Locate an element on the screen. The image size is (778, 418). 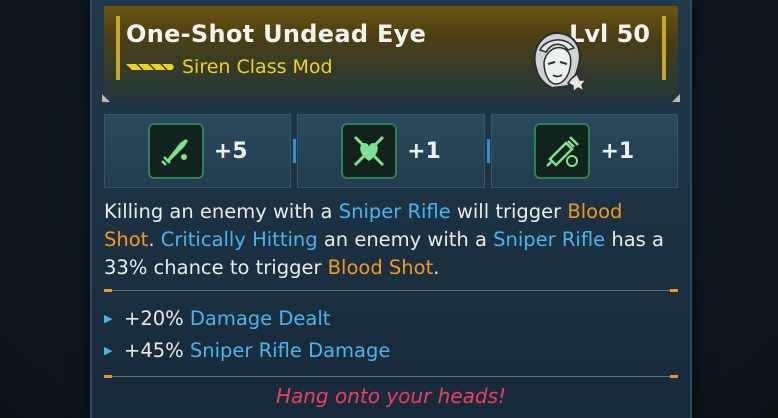
desc-text: an enemy with a is located at coordinates (405, 239).